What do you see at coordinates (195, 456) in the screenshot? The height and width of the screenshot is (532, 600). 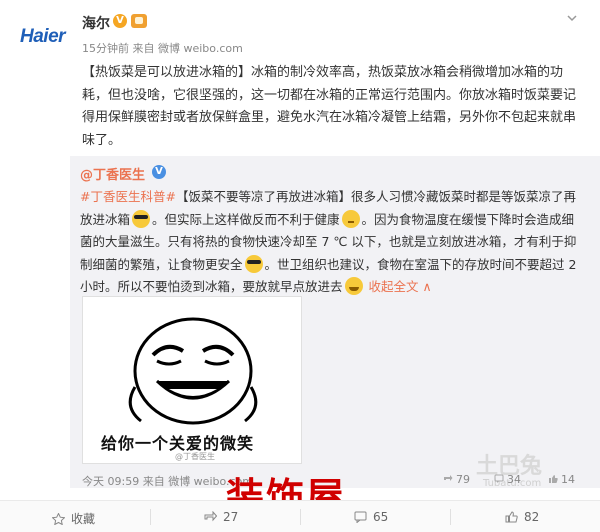 I see `meme-watermark: @丁香医生` at bounding box center [195, 456].